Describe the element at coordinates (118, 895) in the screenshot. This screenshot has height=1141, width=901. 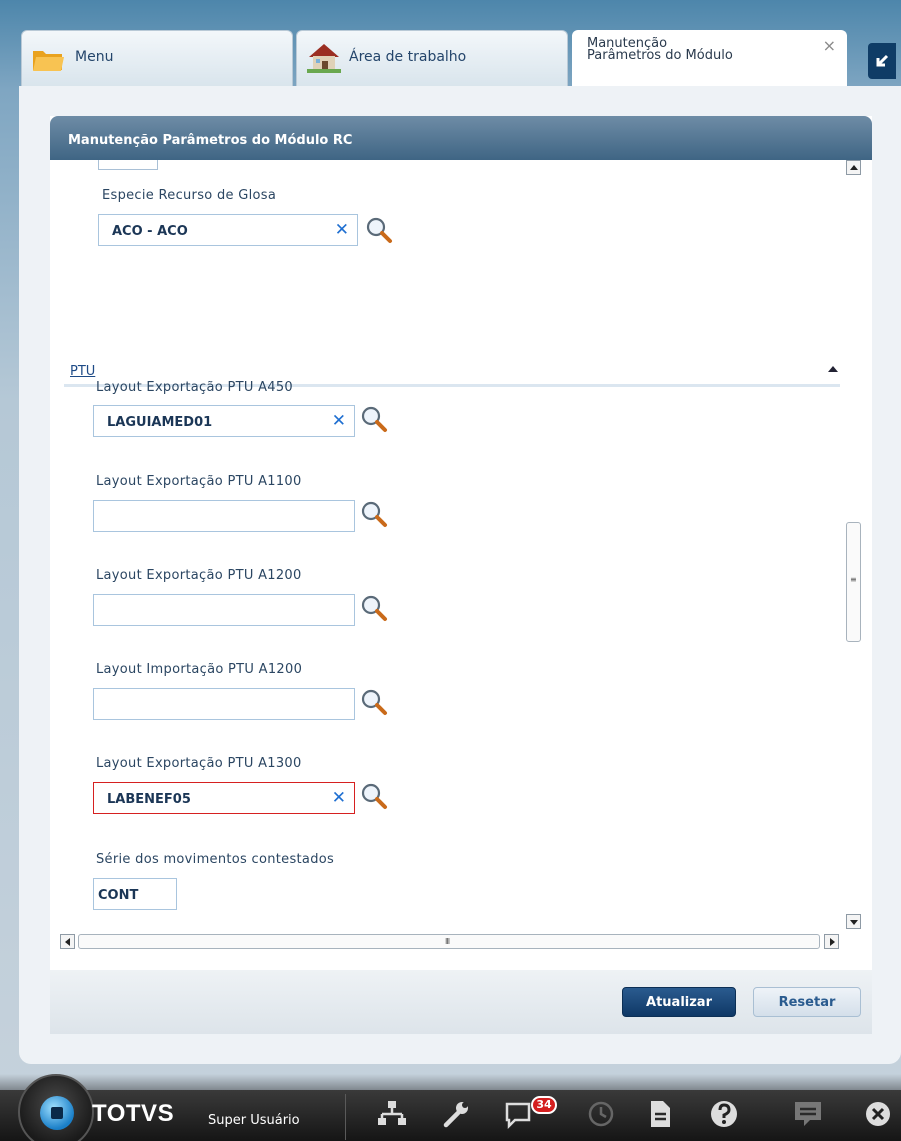
I see `serie-movimentos-value: CONT` at that location.